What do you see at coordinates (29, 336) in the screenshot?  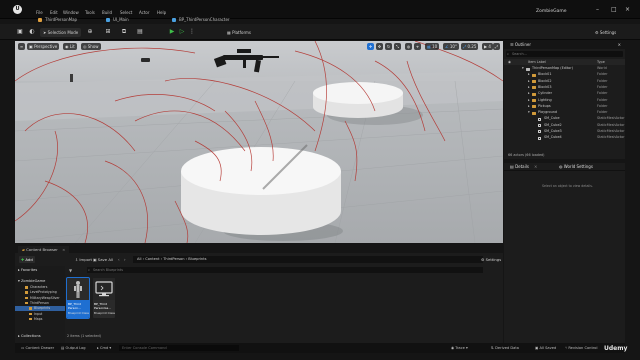 I see `collections-section: ▸ Collections` at bounding box center [29, 336].